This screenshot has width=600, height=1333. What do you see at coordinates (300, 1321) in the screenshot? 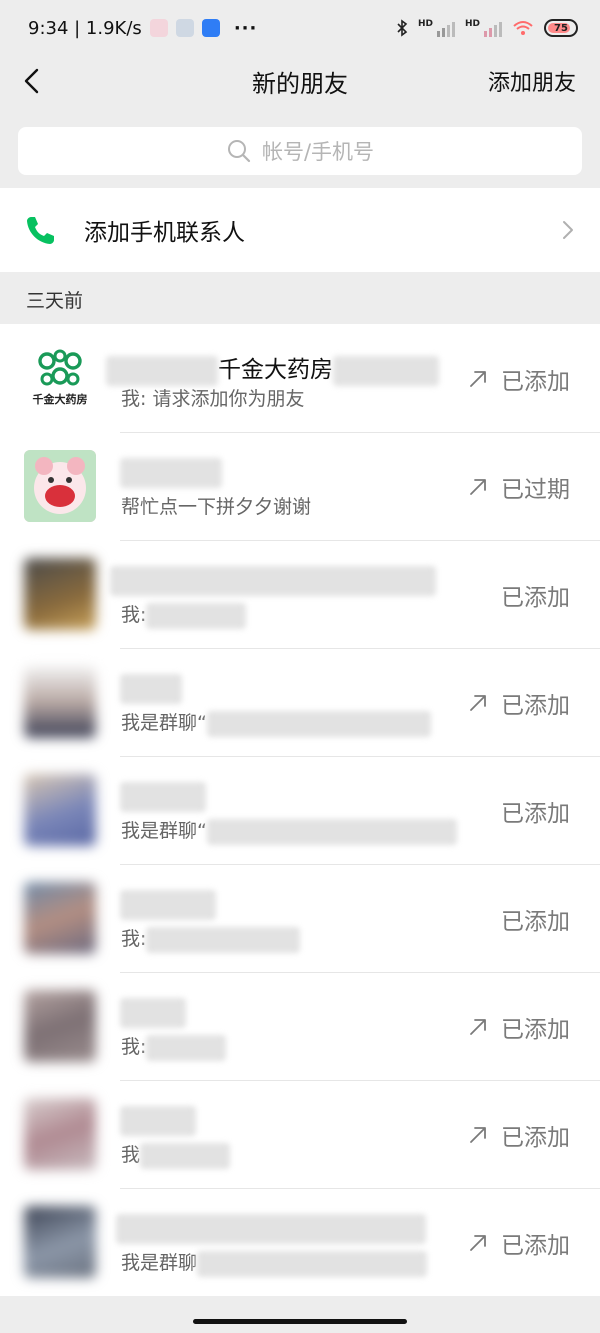
I see `home-indicator` at bounding box center [300, 1321].